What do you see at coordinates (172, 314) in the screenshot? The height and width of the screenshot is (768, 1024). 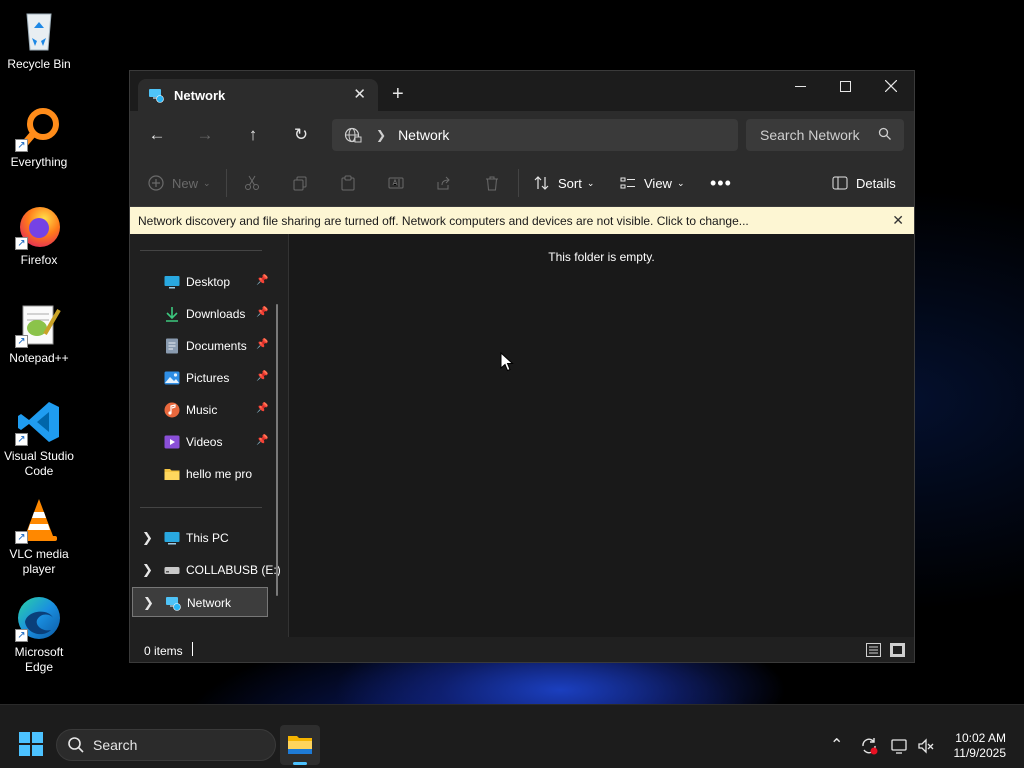 I see `download-icon` at bounding box center [172, 314].